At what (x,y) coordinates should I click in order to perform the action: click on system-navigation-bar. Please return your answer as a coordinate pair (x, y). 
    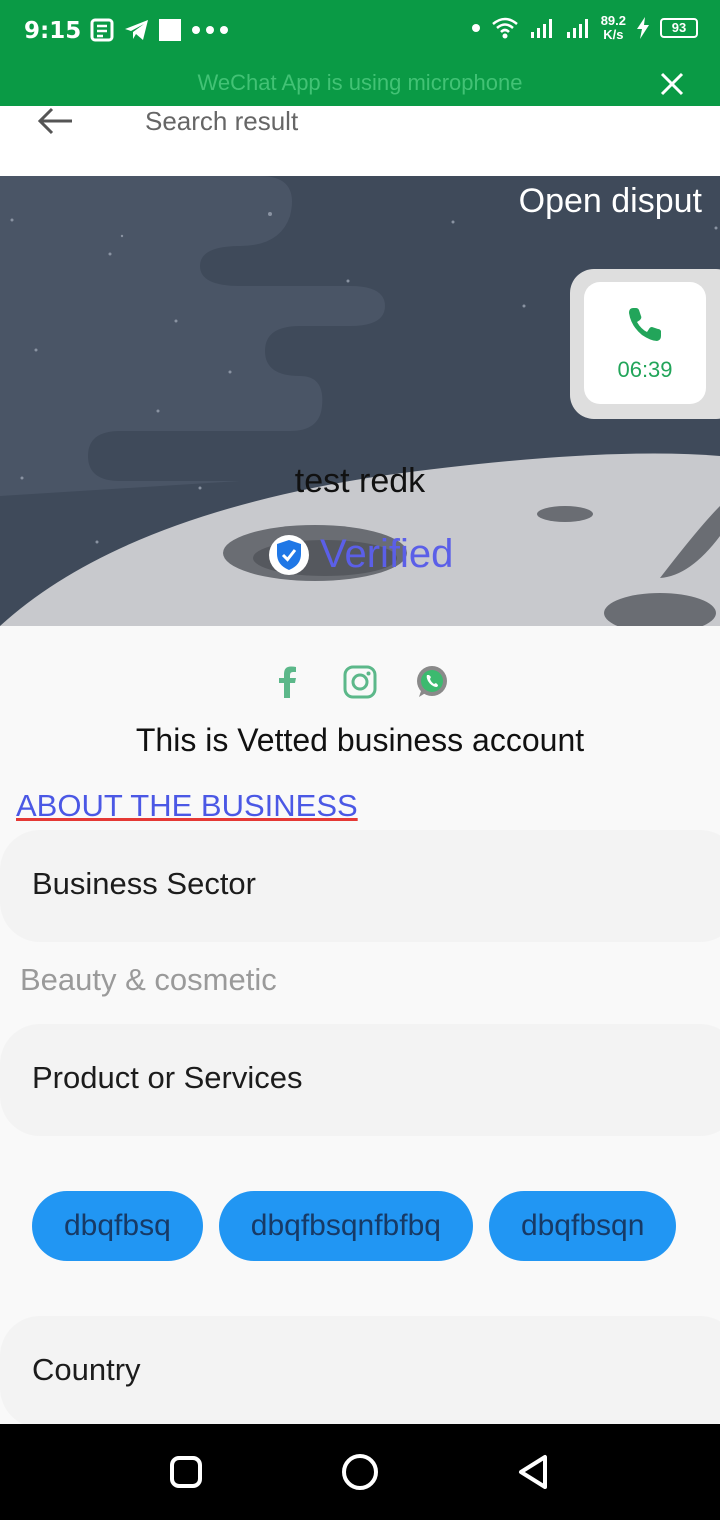
    Looking at the image, I should click on (360, 1472).